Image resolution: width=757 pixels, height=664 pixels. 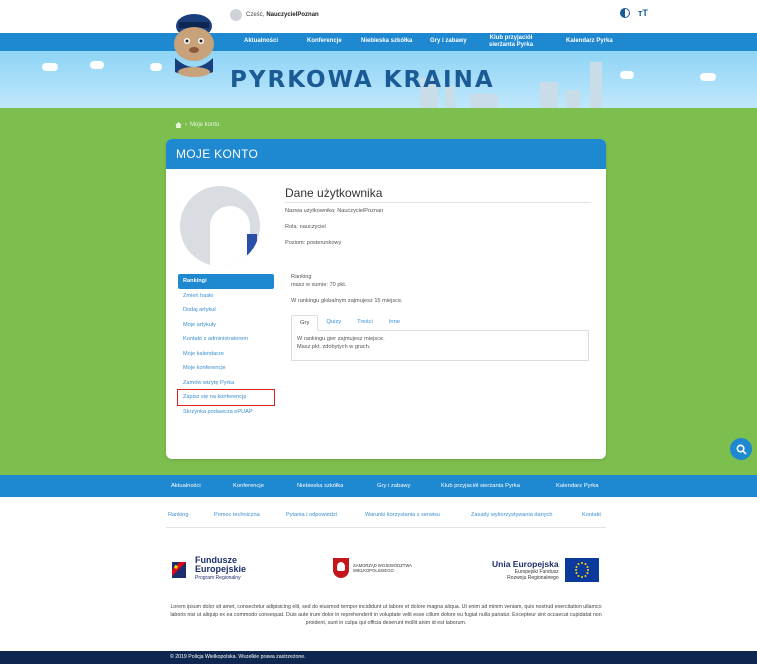 What do you see at coordinates (221, 569) in the screenshot?
I see `fe-title-2: Europejskie` at bounding box center [221, 569].